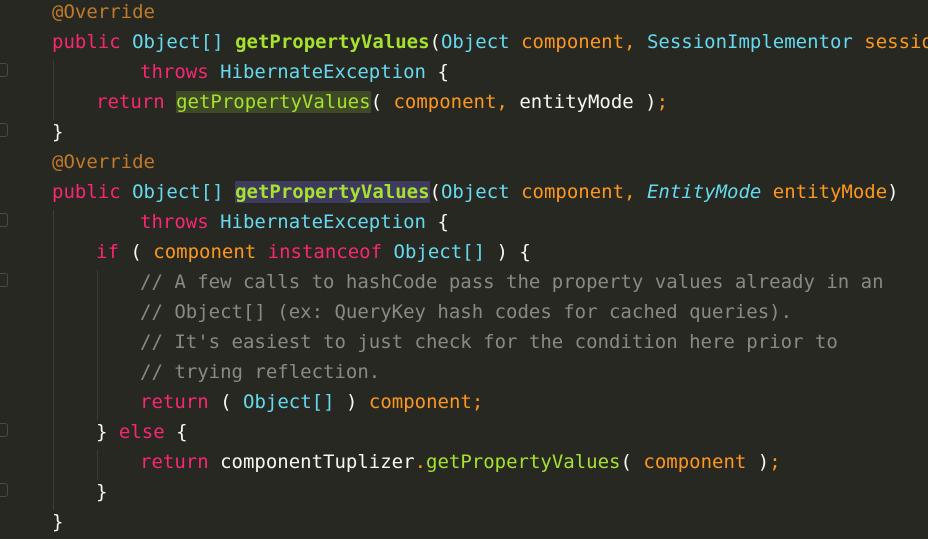 This screenshot has width=928, height=539. I want to click on type-name: SessionImplementor, so click(749, 42).